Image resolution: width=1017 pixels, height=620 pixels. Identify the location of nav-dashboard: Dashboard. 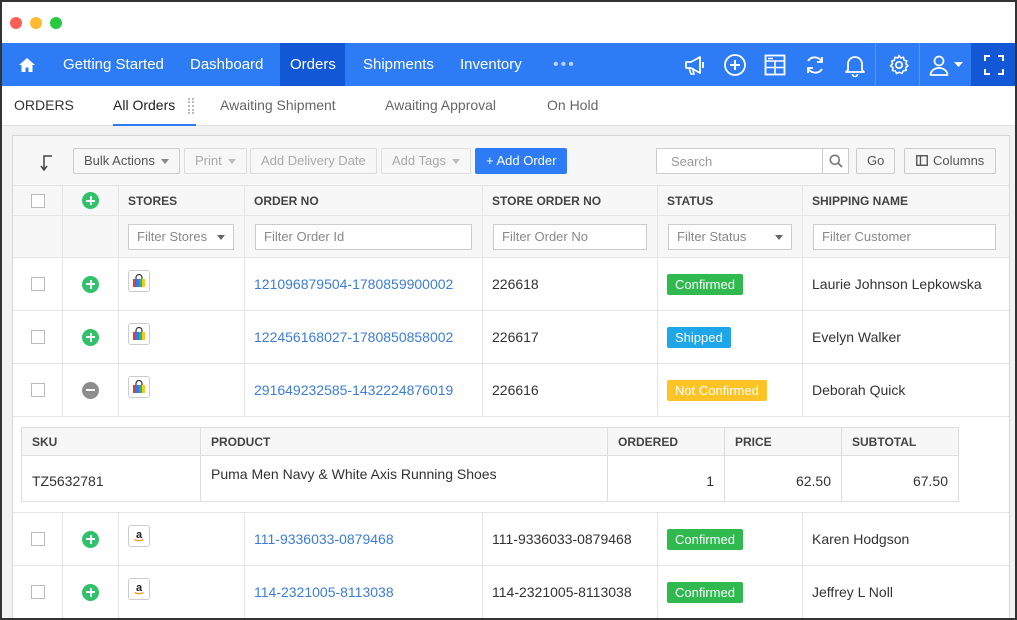
(226, 64).